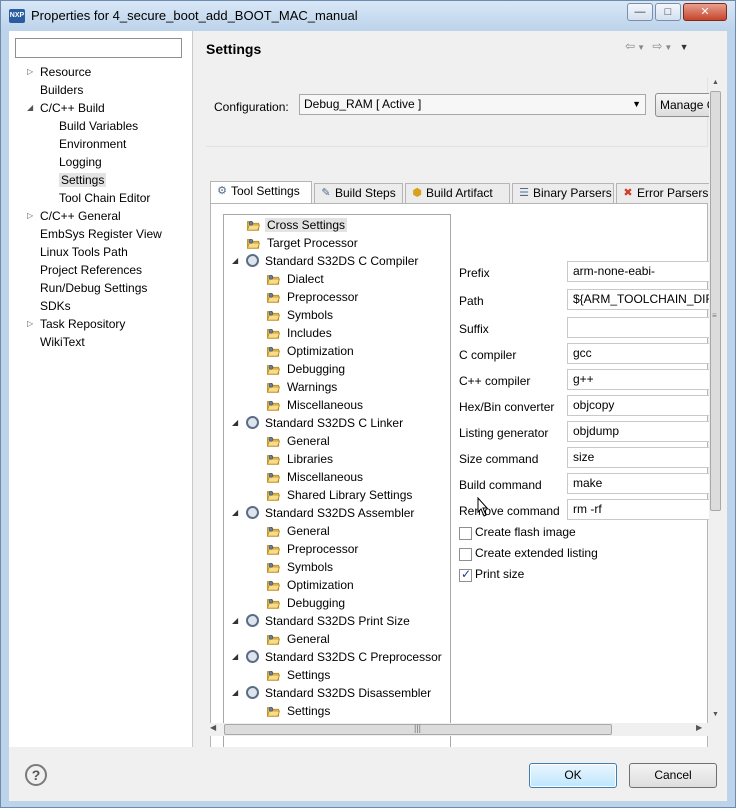  What do you see at coordinates (642, 379) in the screenshot?
I see `field-input-c-compiler: g++` at bounding box center [642, 379].